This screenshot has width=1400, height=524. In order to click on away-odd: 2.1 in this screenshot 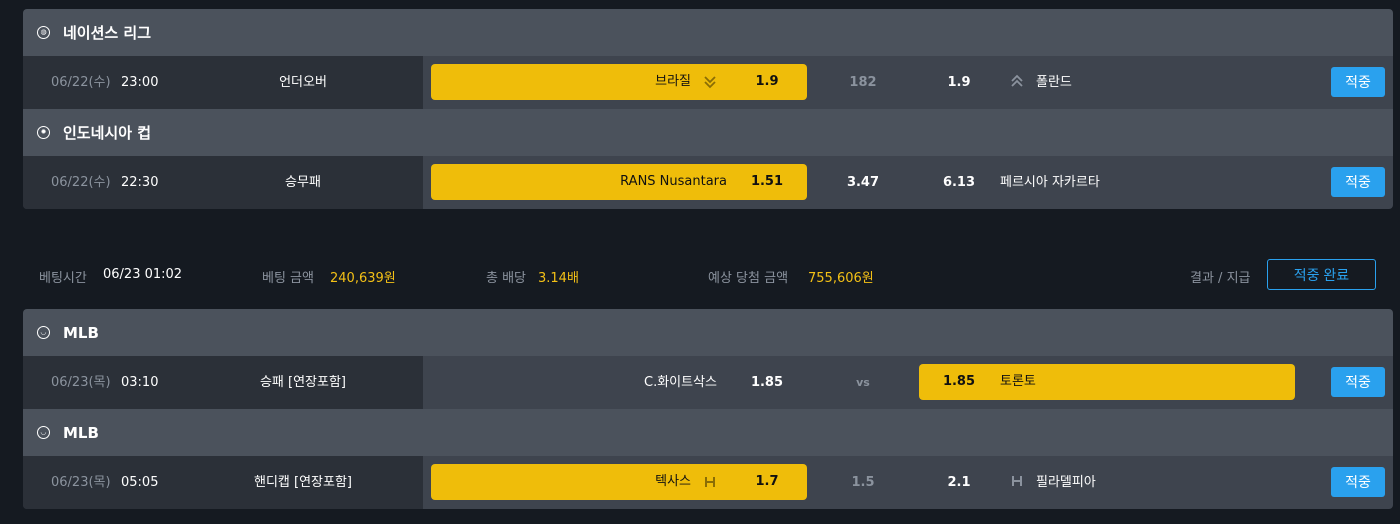, I will do `click(959, 482)`.